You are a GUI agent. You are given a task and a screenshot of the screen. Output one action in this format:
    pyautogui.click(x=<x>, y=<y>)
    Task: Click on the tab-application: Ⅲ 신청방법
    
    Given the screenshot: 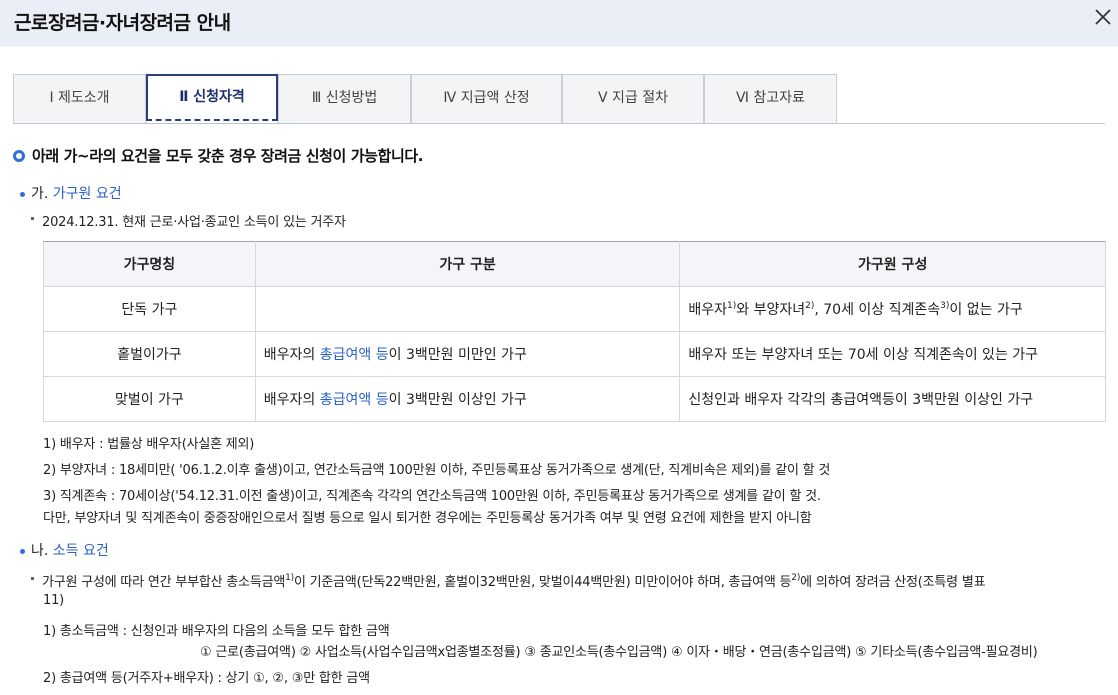 What is the action you would take?
    pyautogui.click(x=344, y=98)
    